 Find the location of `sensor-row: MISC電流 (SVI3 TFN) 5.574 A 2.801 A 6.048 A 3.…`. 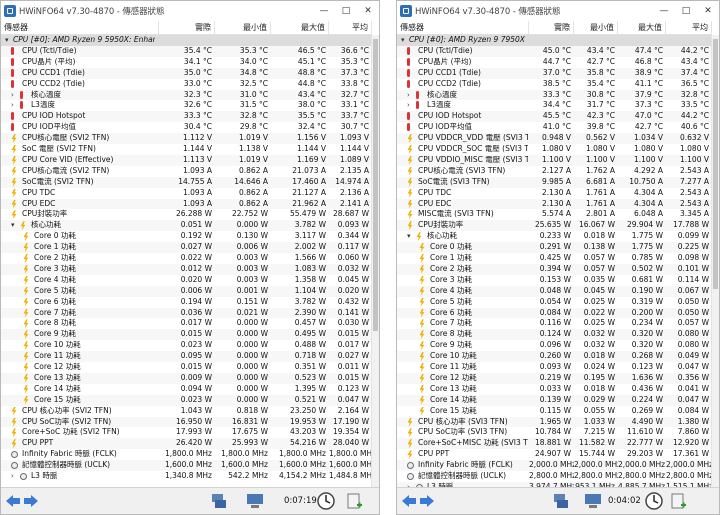

sensor-row: MISC電流 (SVI3 TFN) 5.574 A 2.801 A 6.048 A 3.… is located at coordinates (554, 214).